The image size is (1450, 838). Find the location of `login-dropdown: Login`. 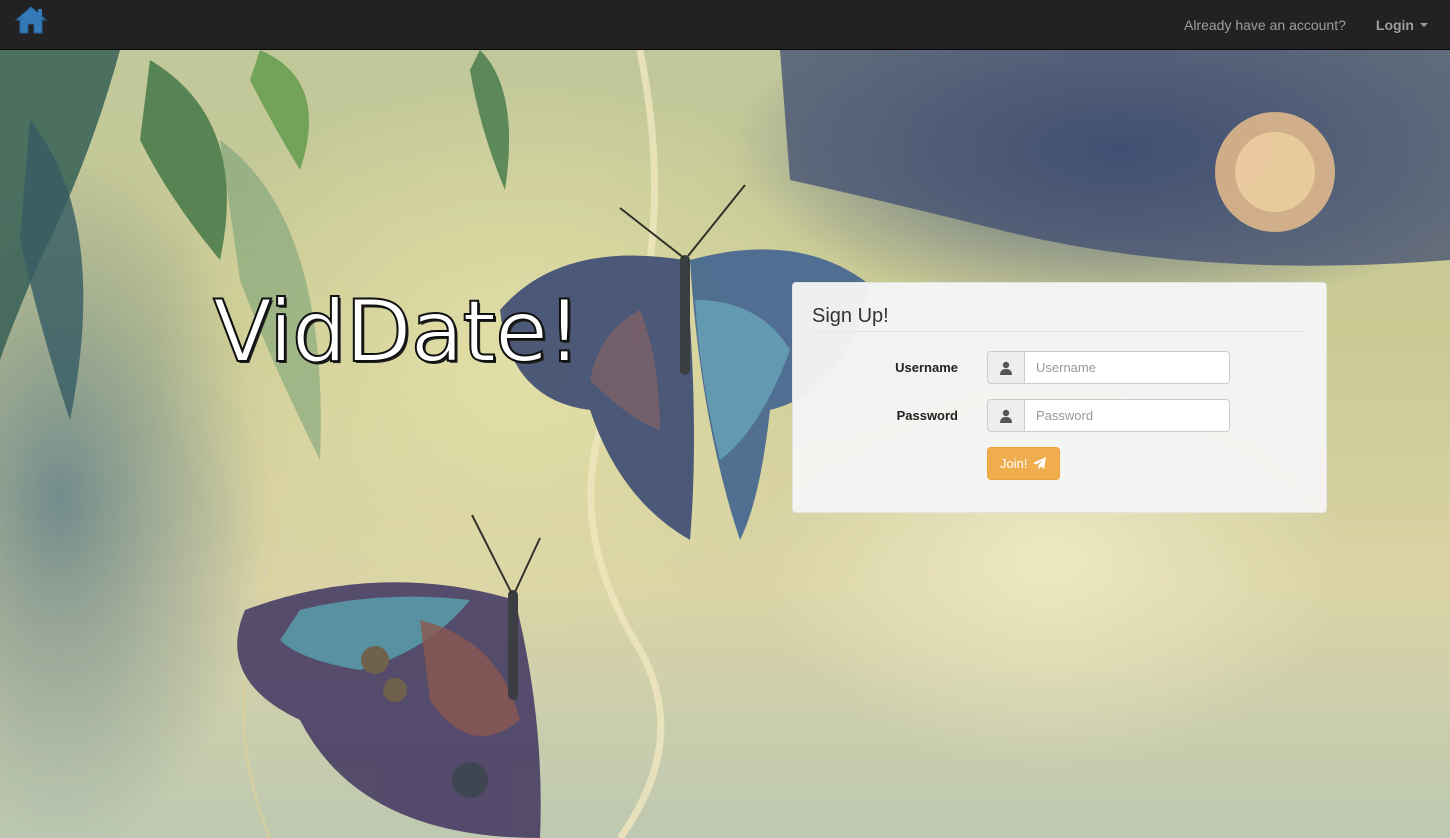

login-dropdown: Login is located at coordinates (1402, 25).